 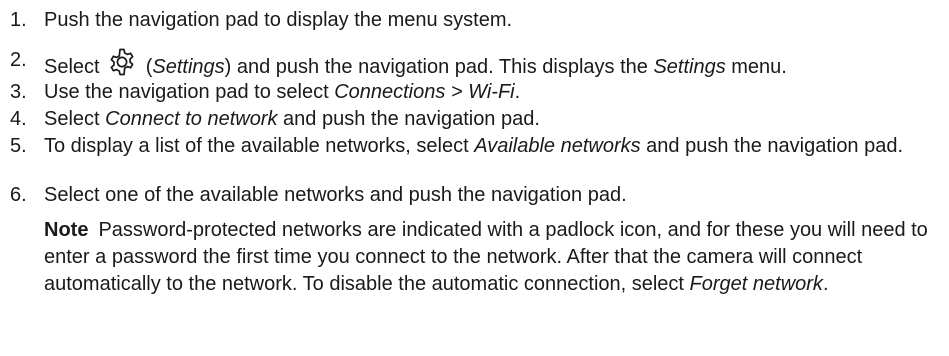 I want to click on note-option: Forget network, so click(x=756, y=284).